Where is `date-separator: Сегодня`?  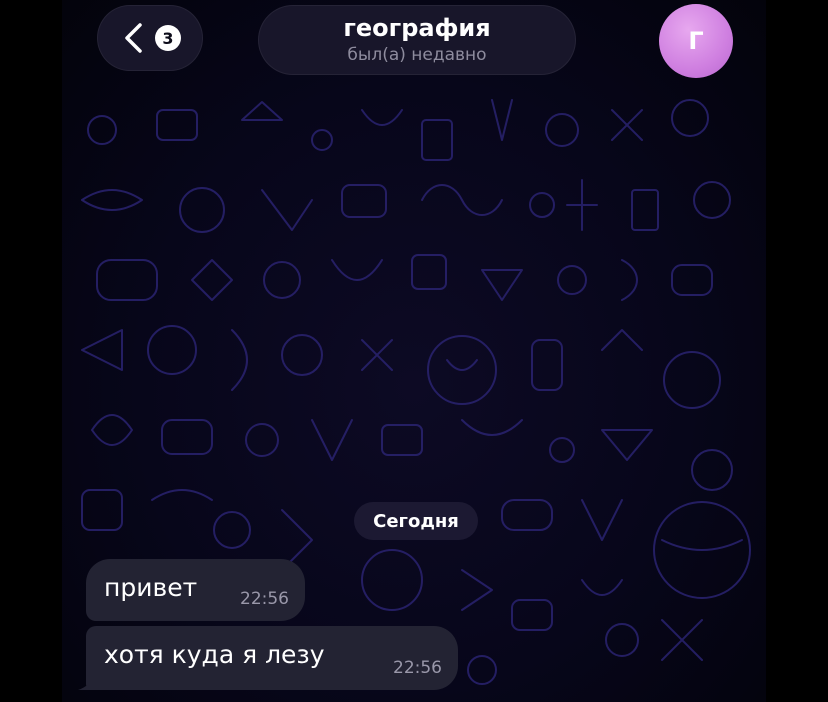
date-separator: Сегодня is located at coordinates (416, 521).